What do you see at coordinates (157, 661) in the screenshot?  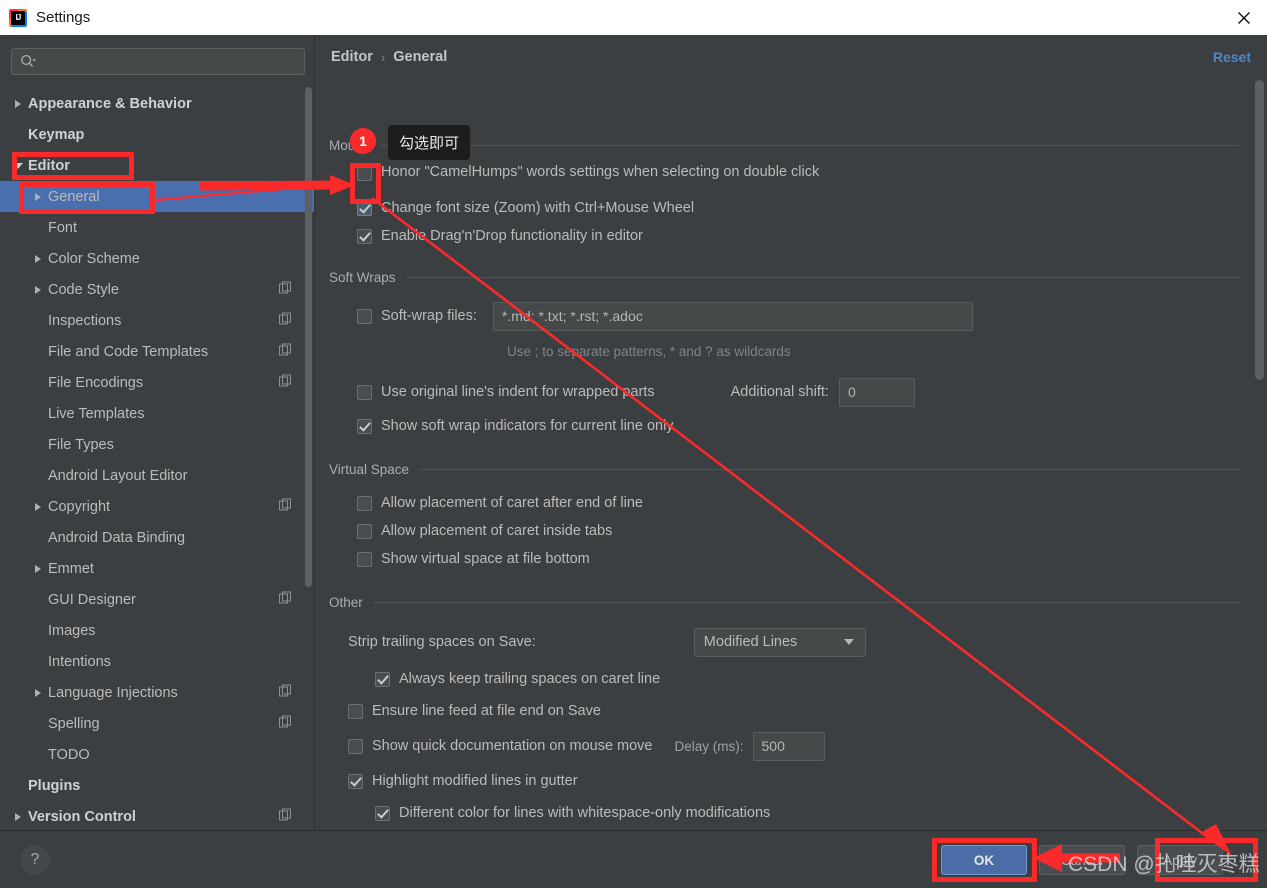 I see `sidebar-item-intentions: Intentions` at bounding box center [157, 661].